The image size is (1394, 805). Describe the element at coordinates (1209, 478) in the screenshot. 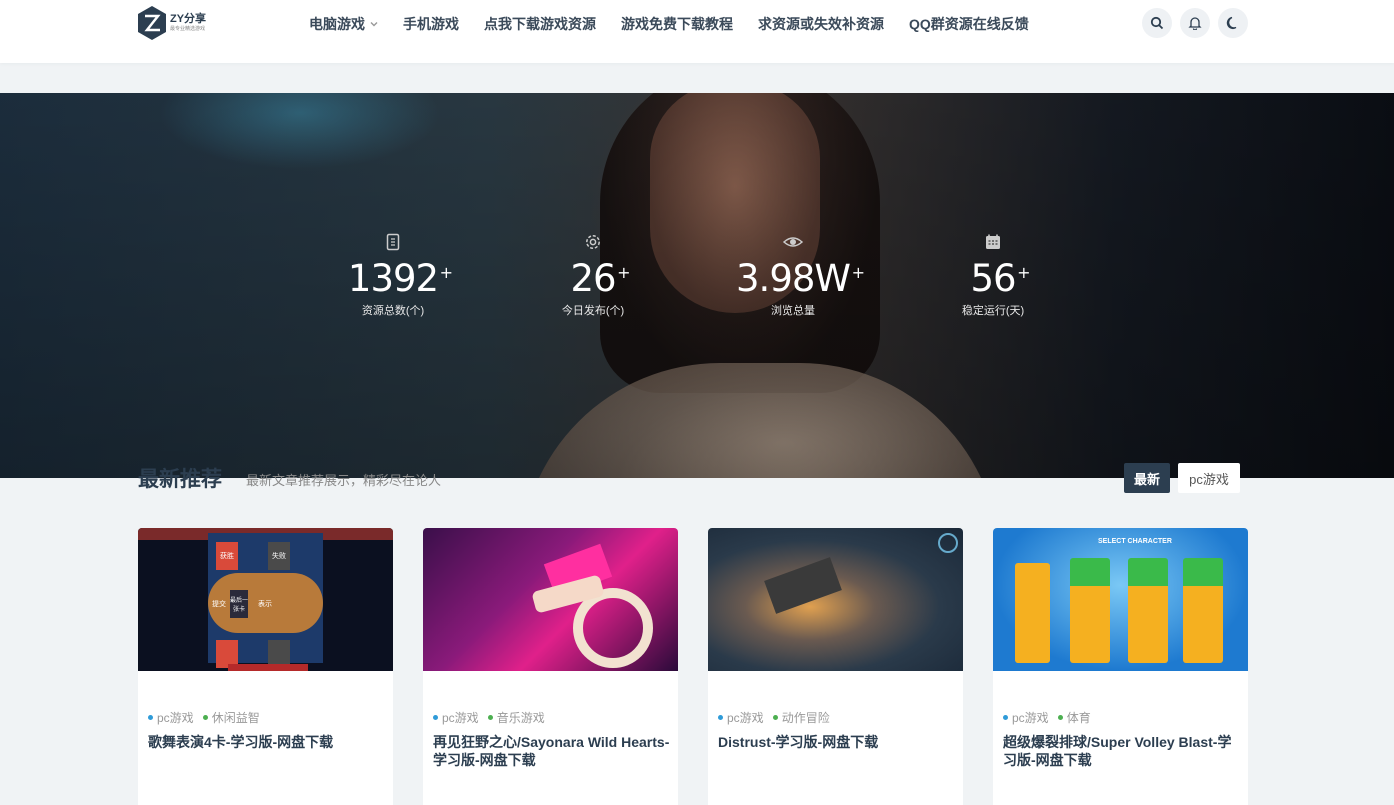

I see `tab-pc-games: pc游戏` at that location.